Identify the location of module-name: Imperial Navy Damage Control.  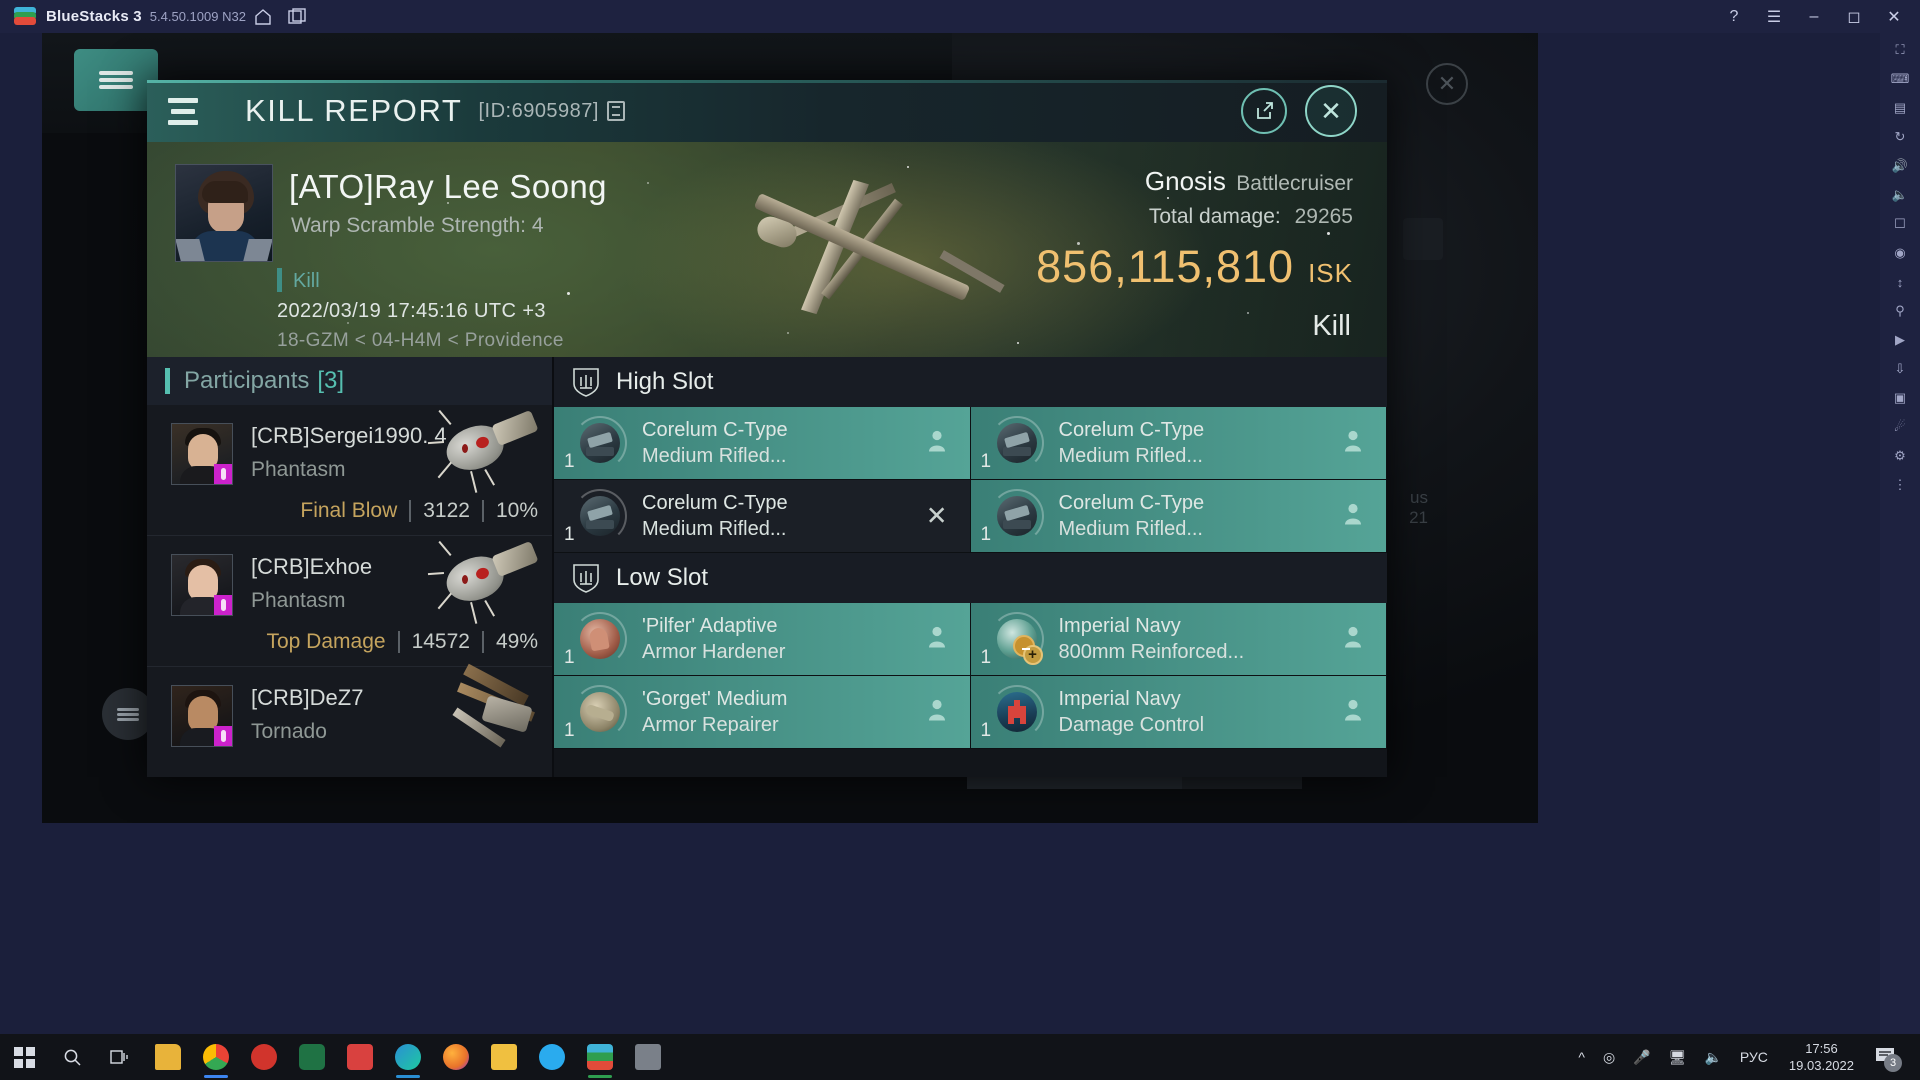
(1131, 712).